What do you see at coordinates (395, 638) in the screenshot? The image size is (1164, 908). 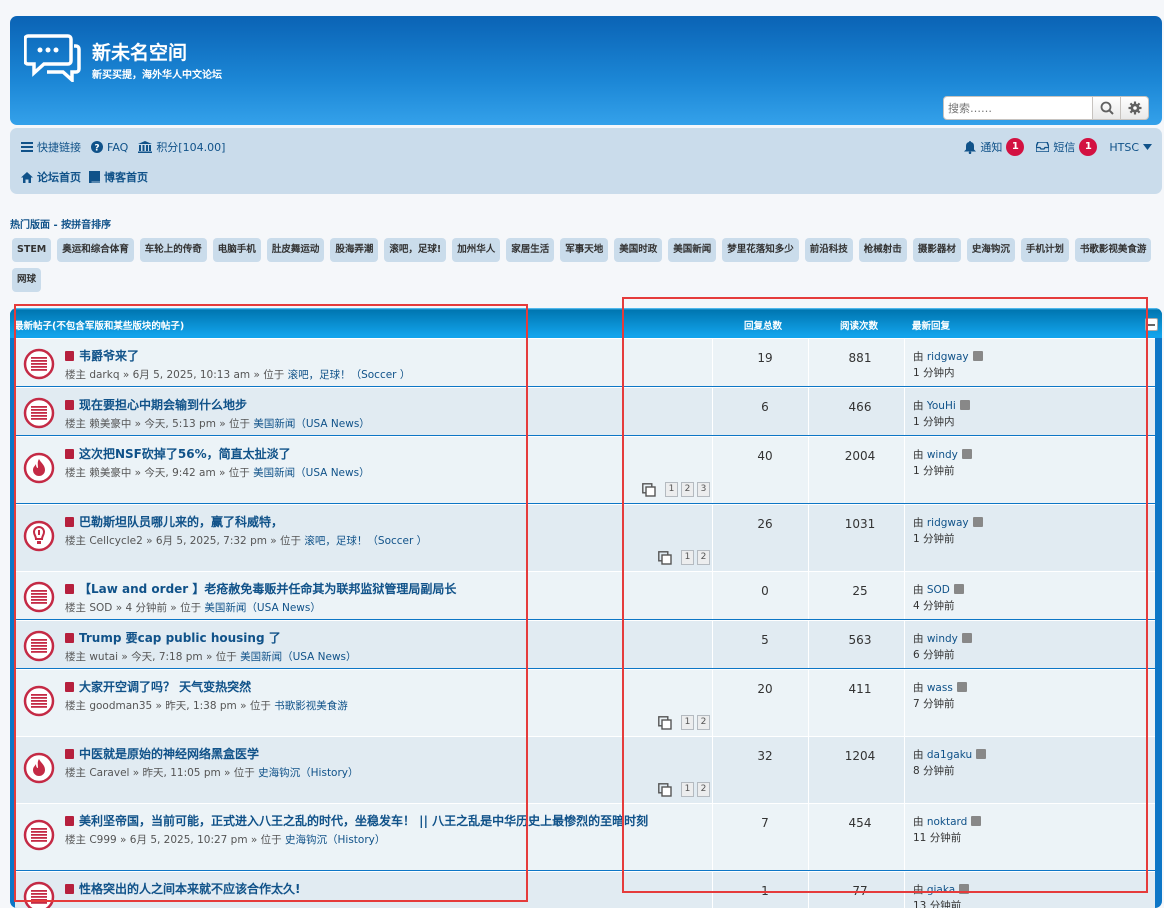 I see `topic-title-link: Trump 要cap public housing 了` at bounding box center [395, 638].